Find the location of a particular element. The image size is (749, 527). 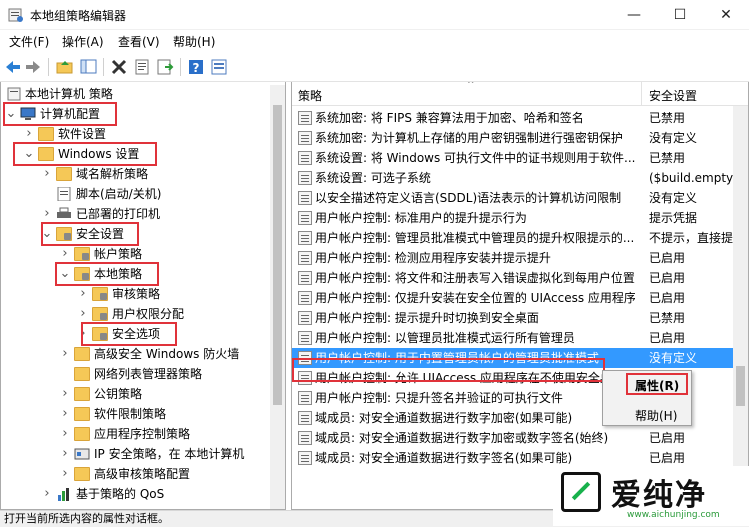

tree-node: › 基于策略的 QoS is located at coordinates (135, 494).